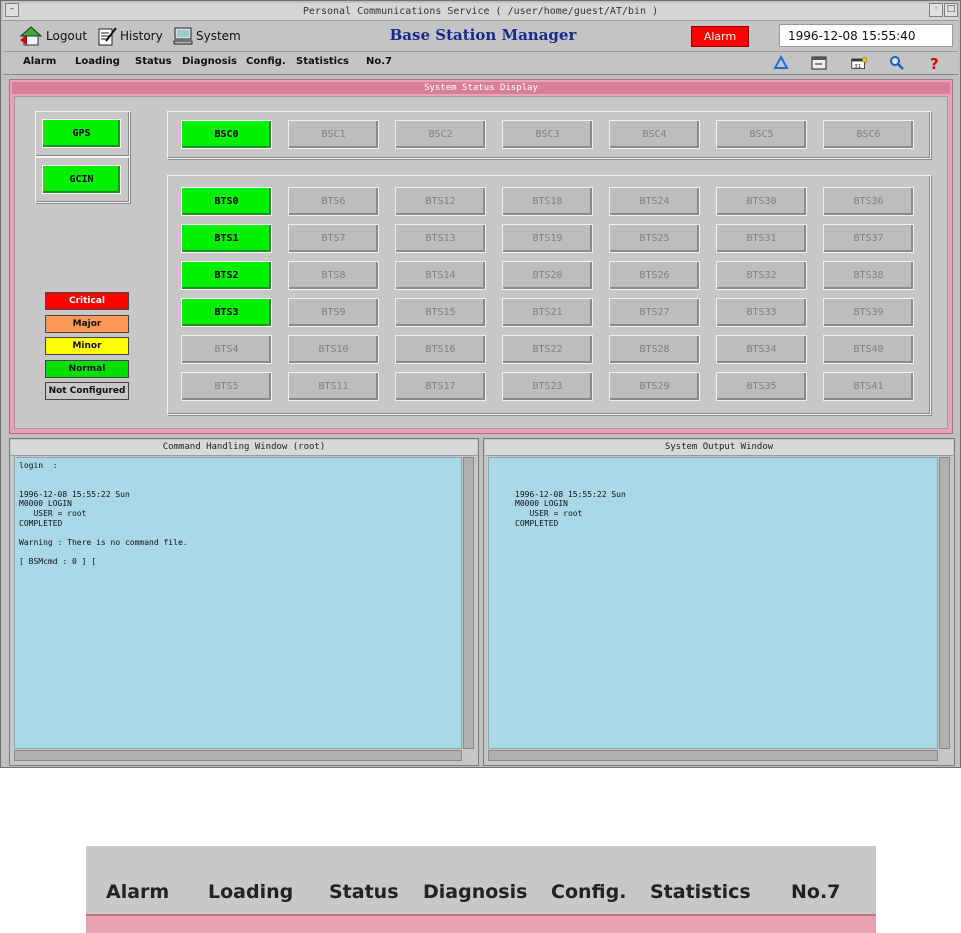 This screenshot has width=961, height=933. Describe the element at coordinates (440, 349) in the screenshot. I see `bts-button: BTS16` at that location.